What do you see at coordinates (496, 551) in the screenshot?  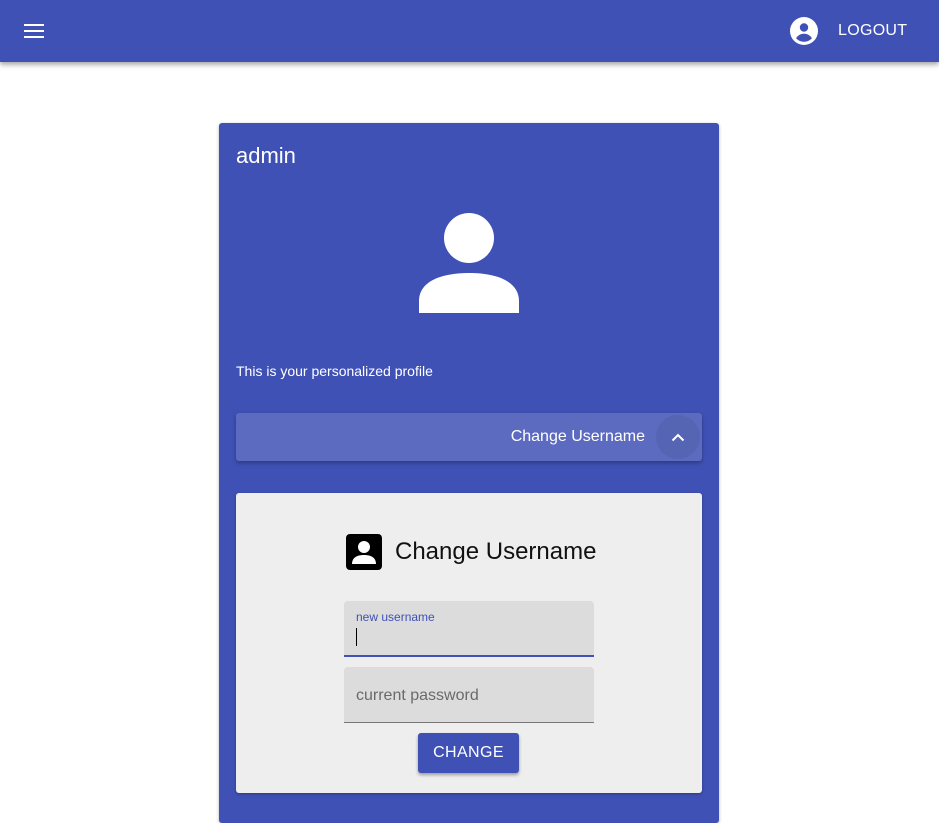 I see `form-title: Change Username` at bounding box center [496, 551].